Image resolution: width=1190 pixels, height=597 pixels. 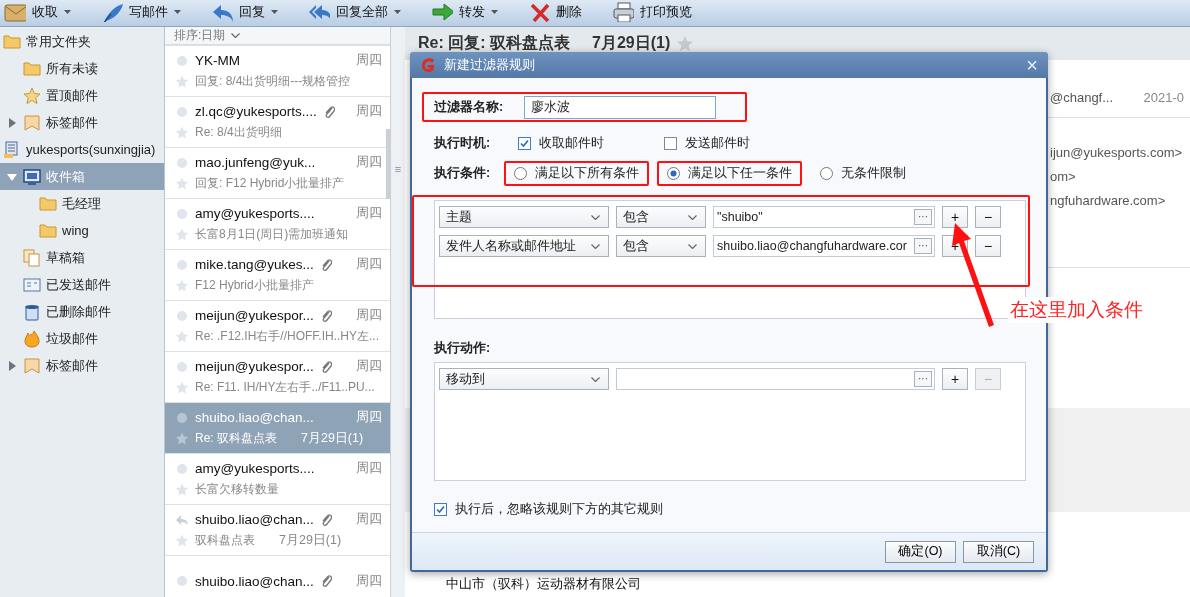 I want to click on message-subject: F12 Hybrid小批量排产, so click(x=254, y=285).